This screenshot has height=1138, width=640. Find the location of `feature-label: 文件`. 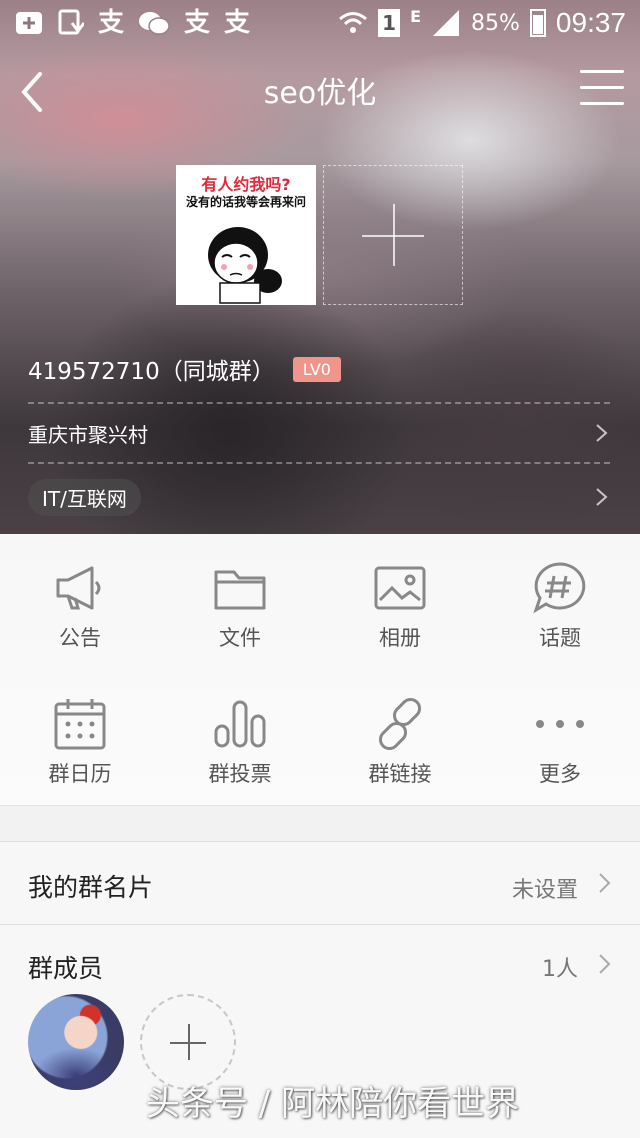

feature-label: 文件 is located at coordinates (240, 638).